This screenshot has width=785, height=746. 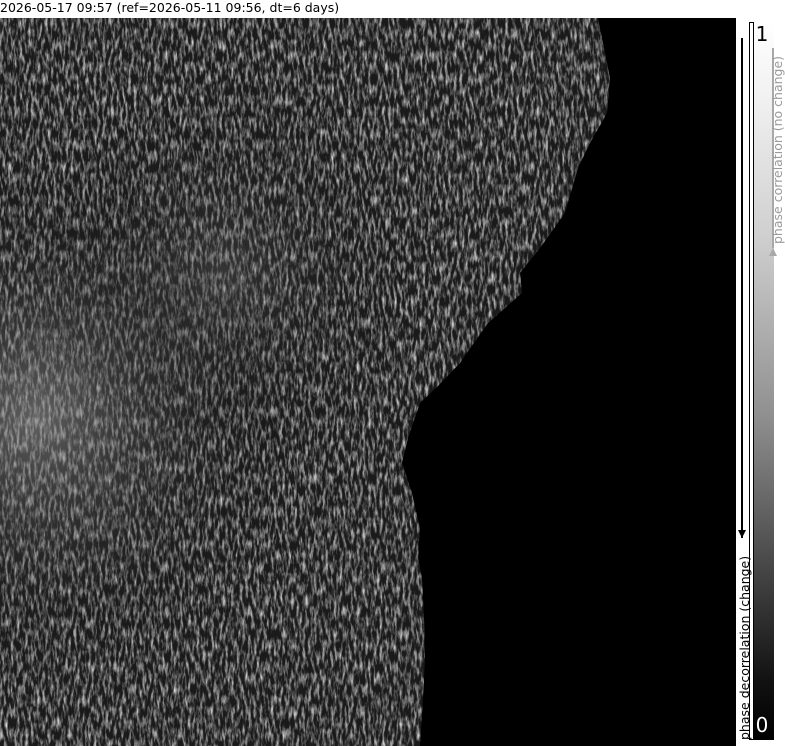 I want to click on colorbar-label-no-change: phase correlation (no change), so click(x=777, y=149).